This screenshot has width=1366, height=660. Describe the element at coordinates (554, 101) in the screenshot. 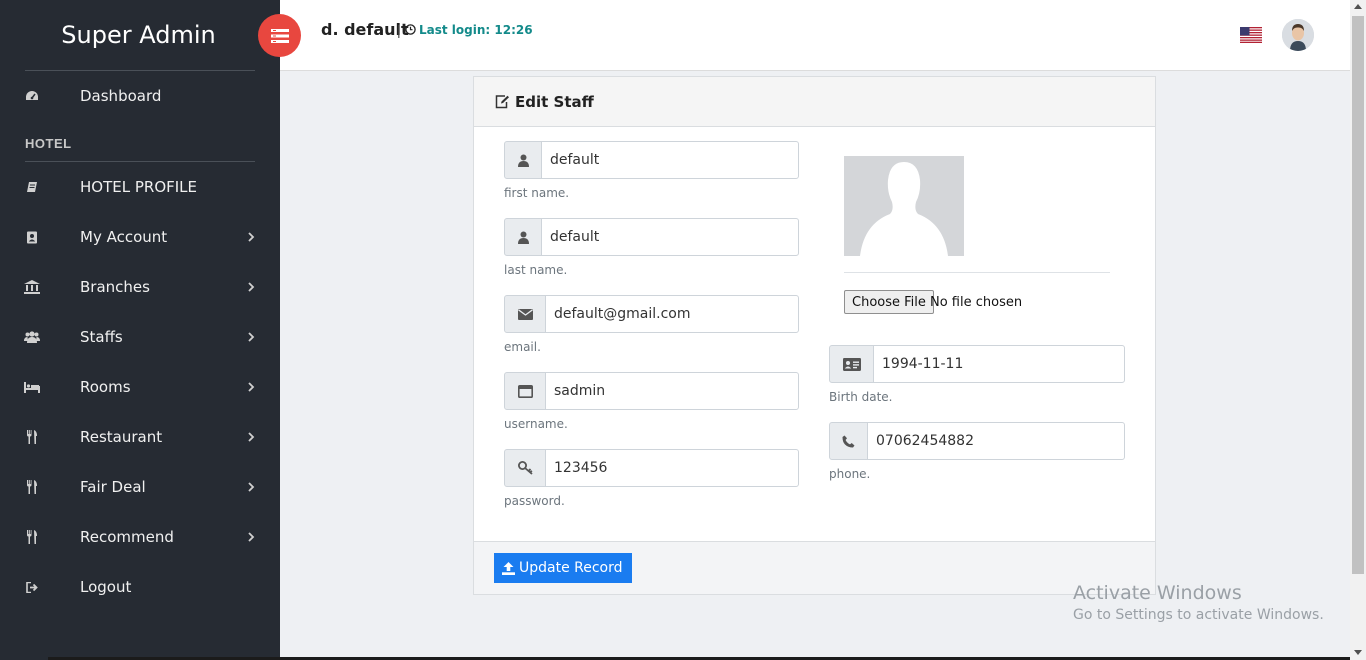

I see `card-title: Edit Staff` at that location.